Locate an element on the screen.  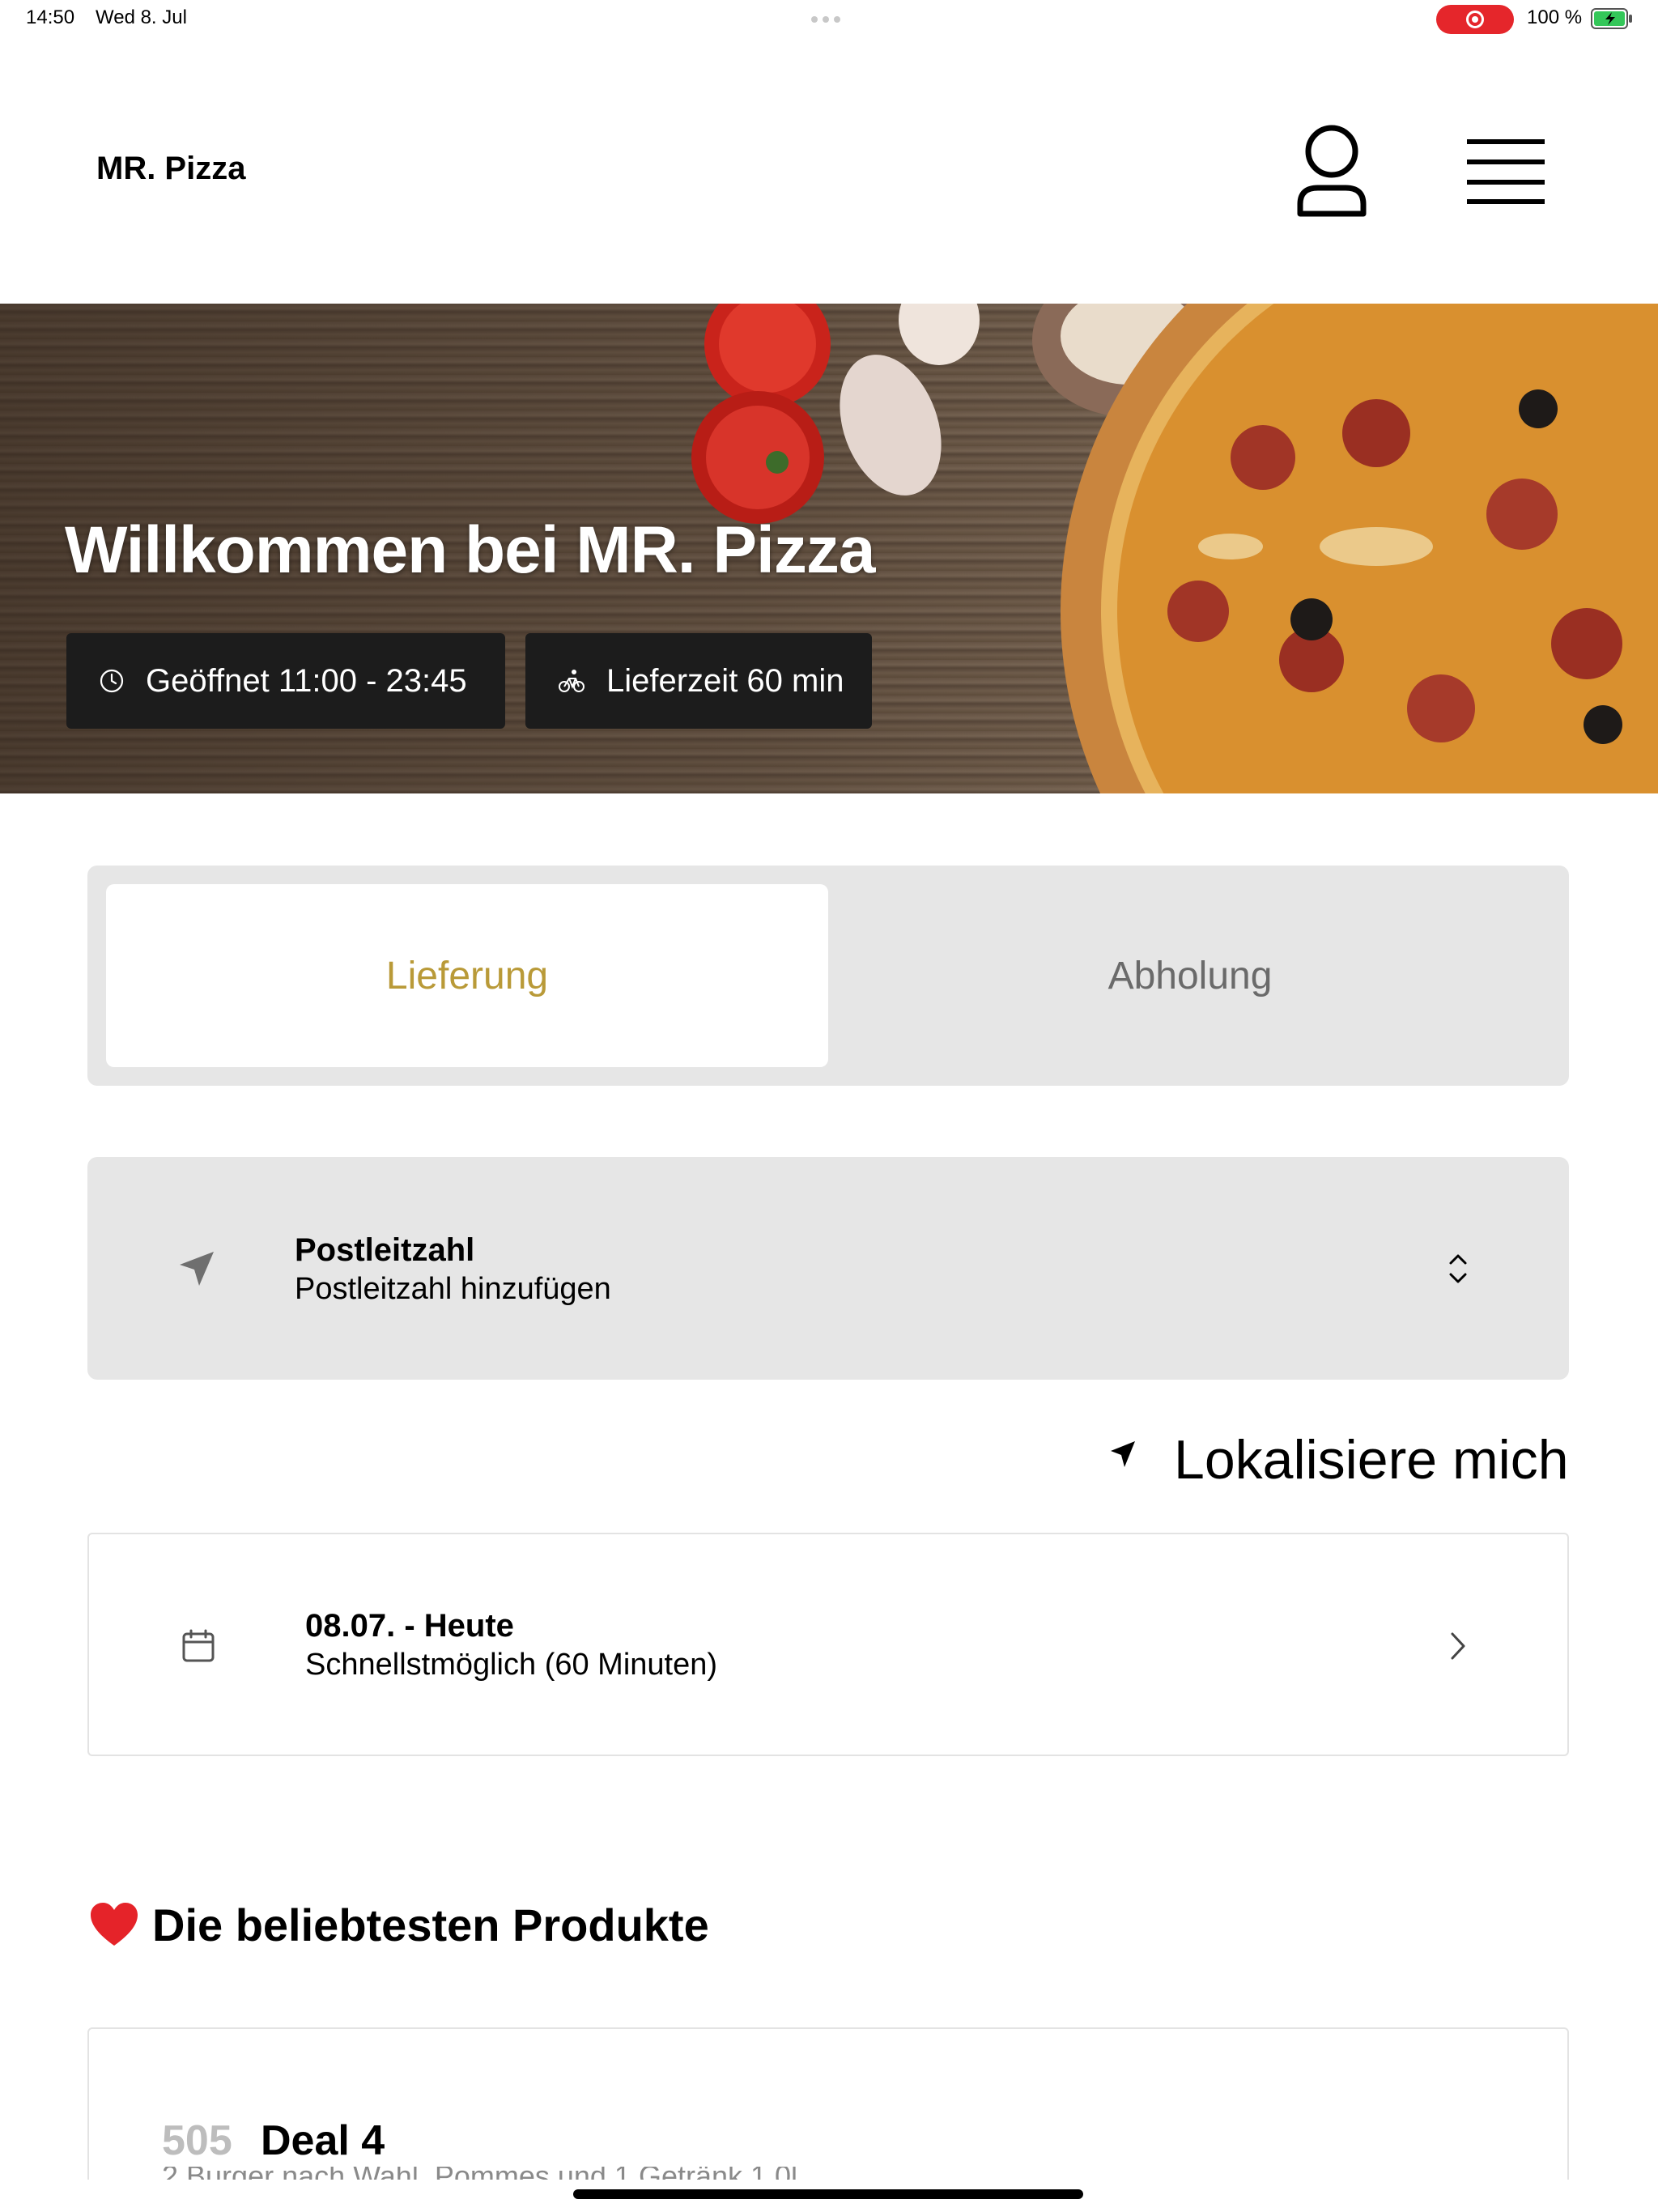
calendar-icon is located at coordinates (198, 1646).